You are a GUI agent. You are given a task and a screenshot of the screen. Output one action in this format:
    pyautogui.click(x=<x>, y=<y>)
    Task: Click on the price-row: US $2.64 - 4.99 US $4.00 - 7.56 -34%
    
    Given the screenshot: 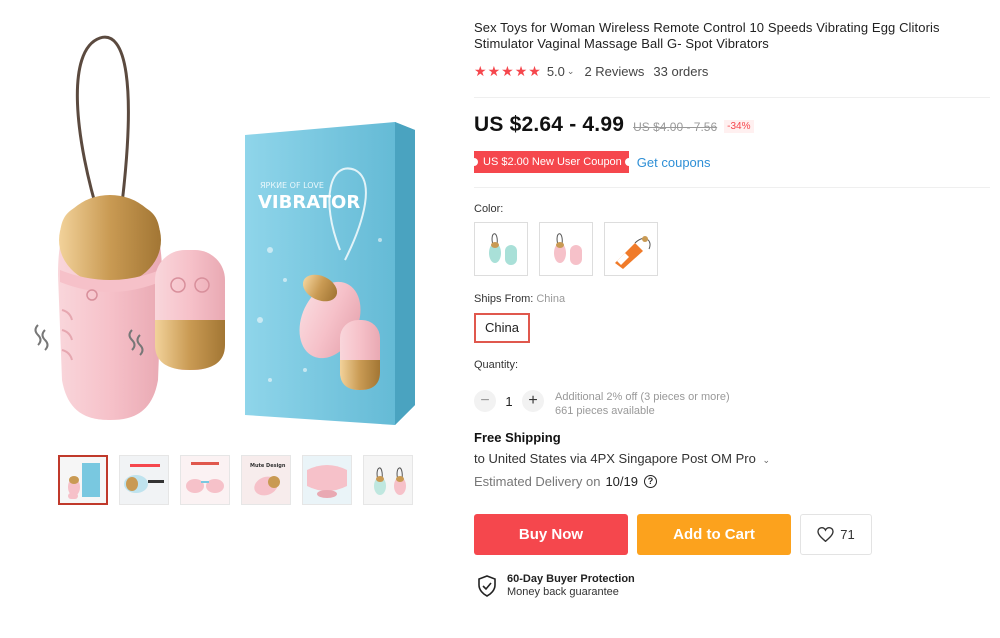 What is the action you would take?
    pyautogui.click(x=614, y=125)
    